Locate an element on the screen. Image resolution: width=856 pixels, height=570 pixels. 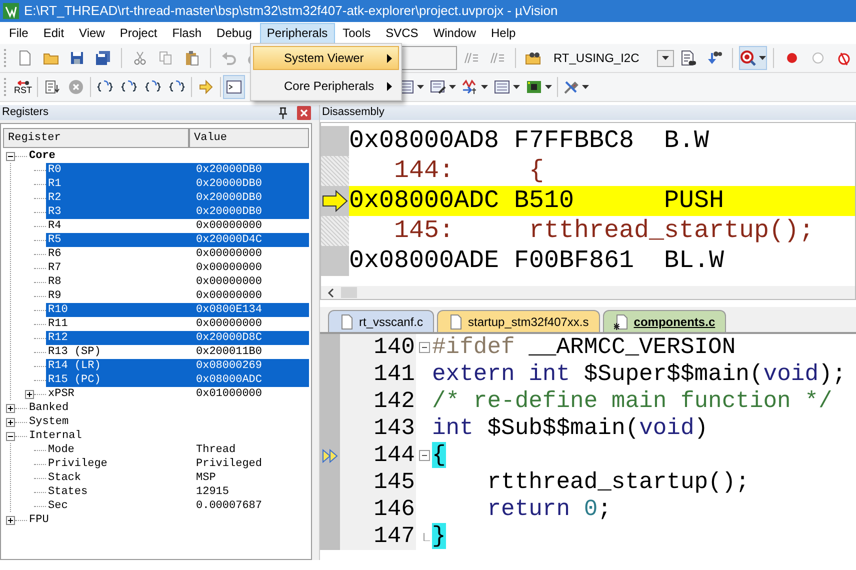
window-title: E:\RT_THREAD\rt-thread-master\bsp\stm32\stm32f407-atk-explorer\project.uvprojx - µVision is located at coordinates (291, 11).